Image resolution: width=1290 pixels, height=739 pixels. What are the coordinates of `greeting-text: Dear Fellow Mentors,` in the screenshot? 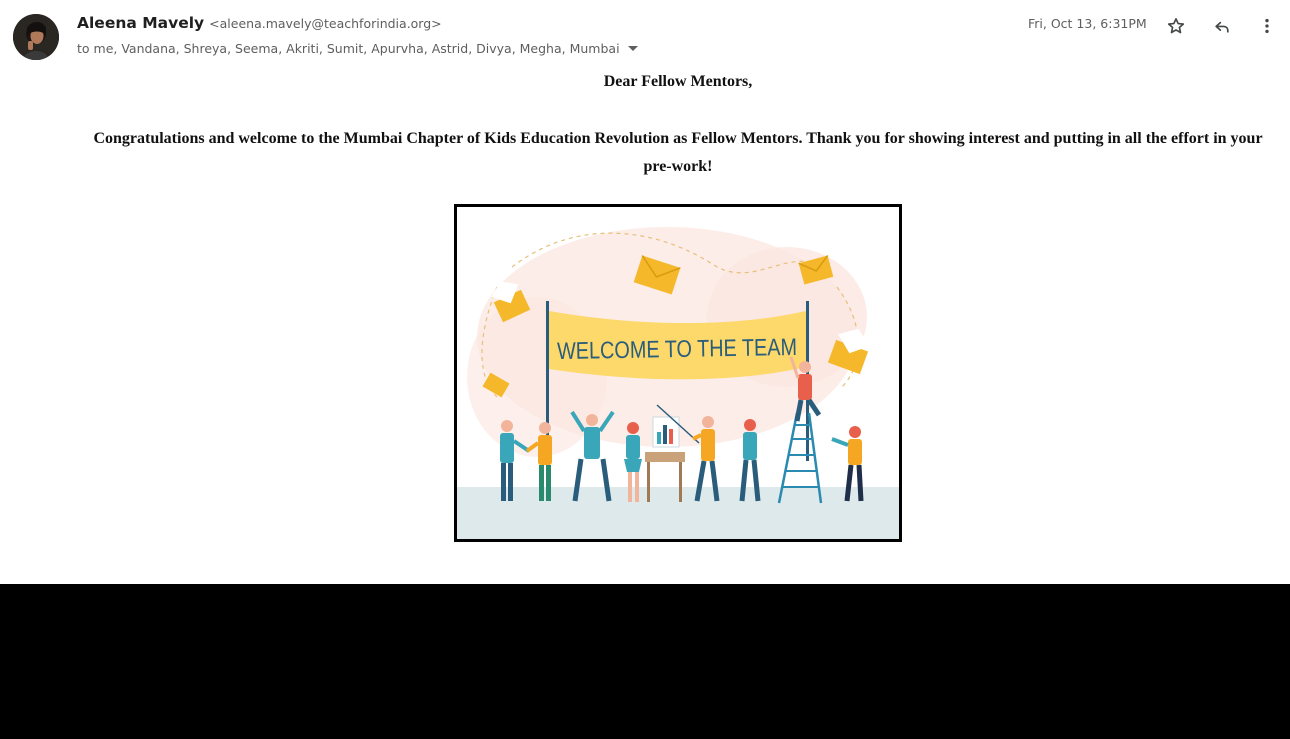 It's located at (678, 81).